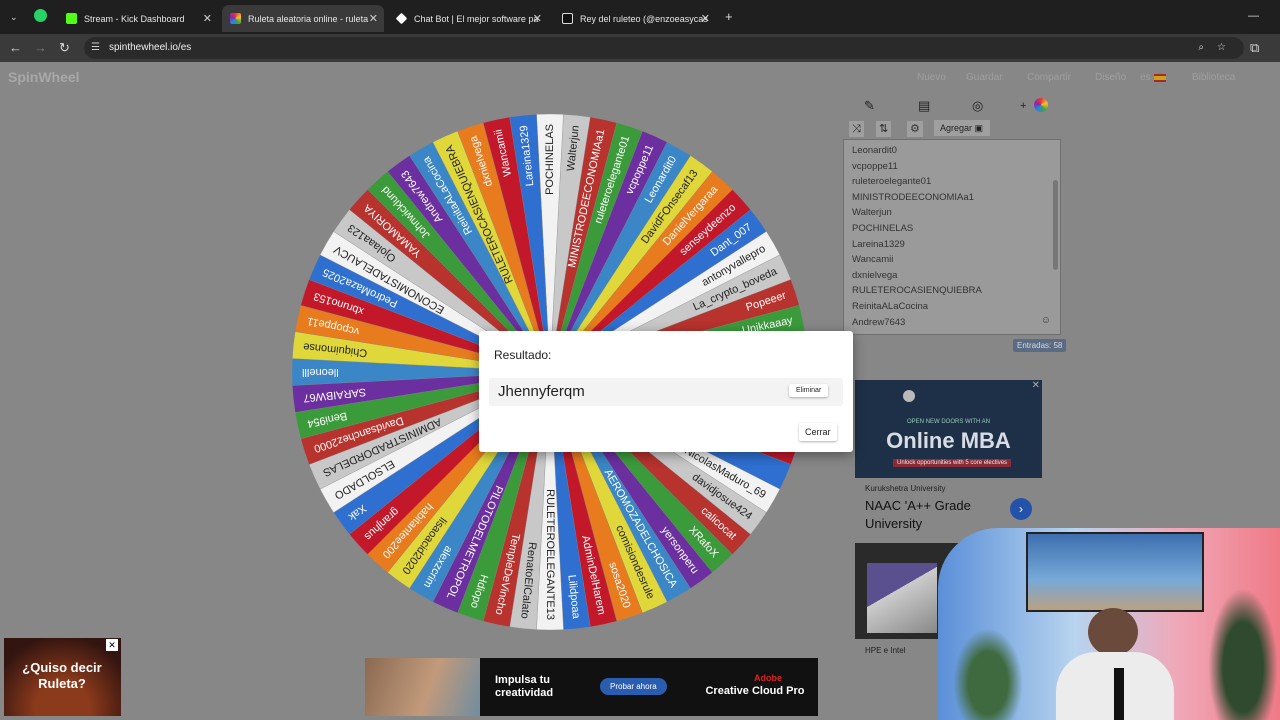  What do you see at coordinates (1023, 106) in the screenshot?
I see `add-image-icon: +` at bounding box center [1023, 106].